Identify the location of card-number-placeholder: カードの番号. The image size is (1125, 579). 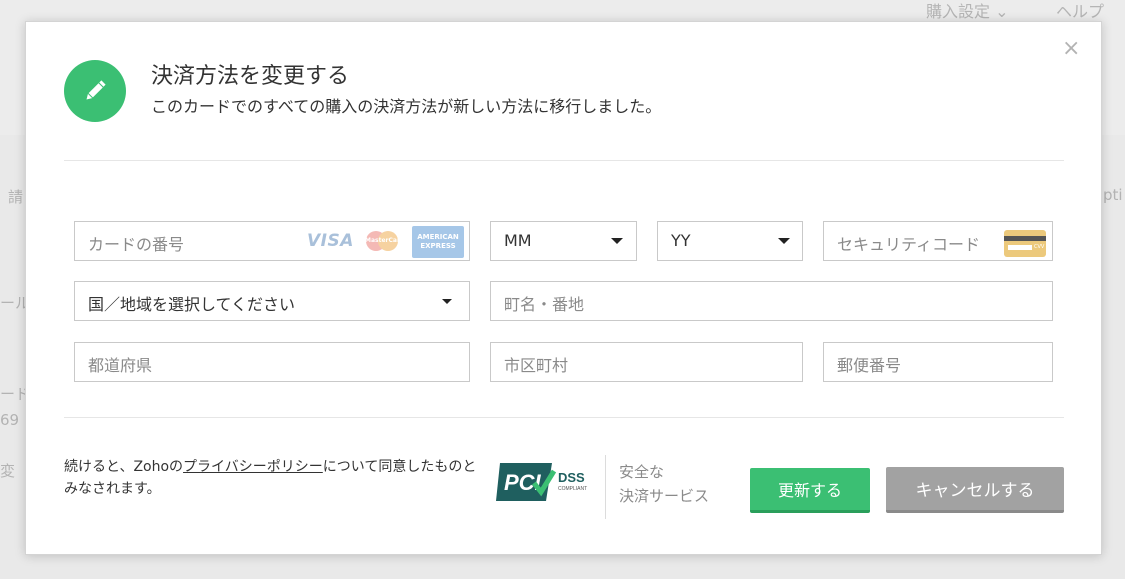
(136, 244).